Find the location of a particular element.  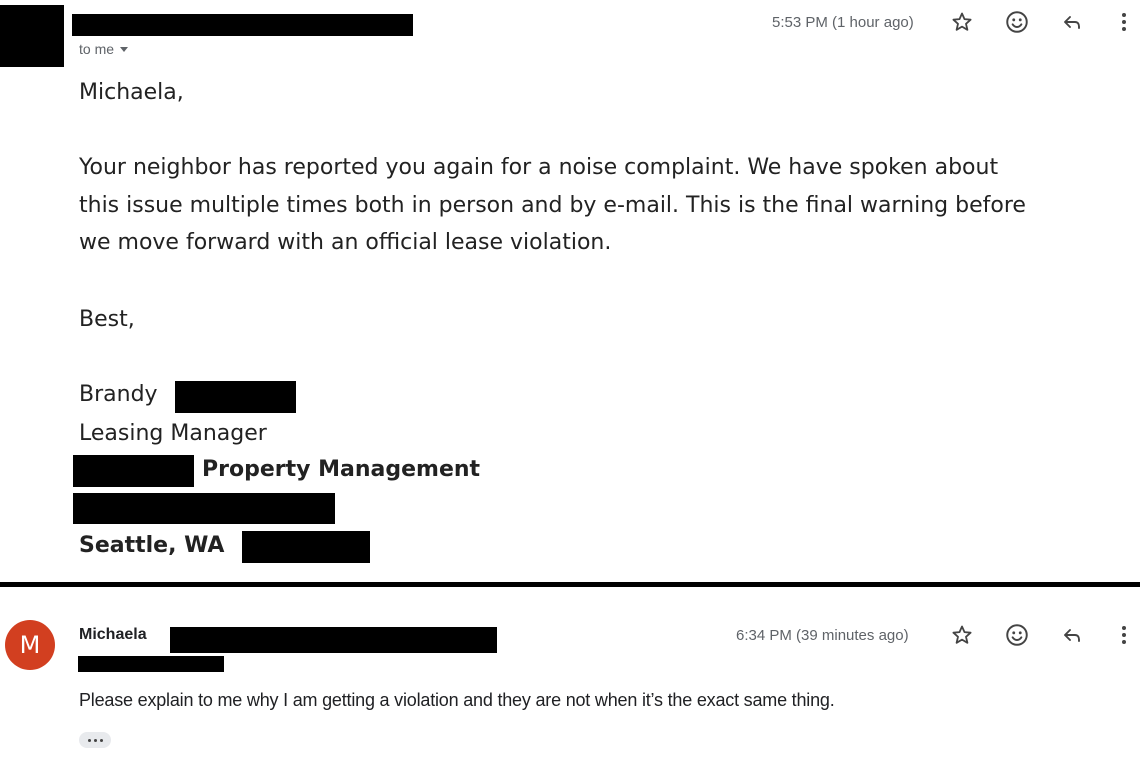

sender-name: Michaela is located at coordinates (113, 634).